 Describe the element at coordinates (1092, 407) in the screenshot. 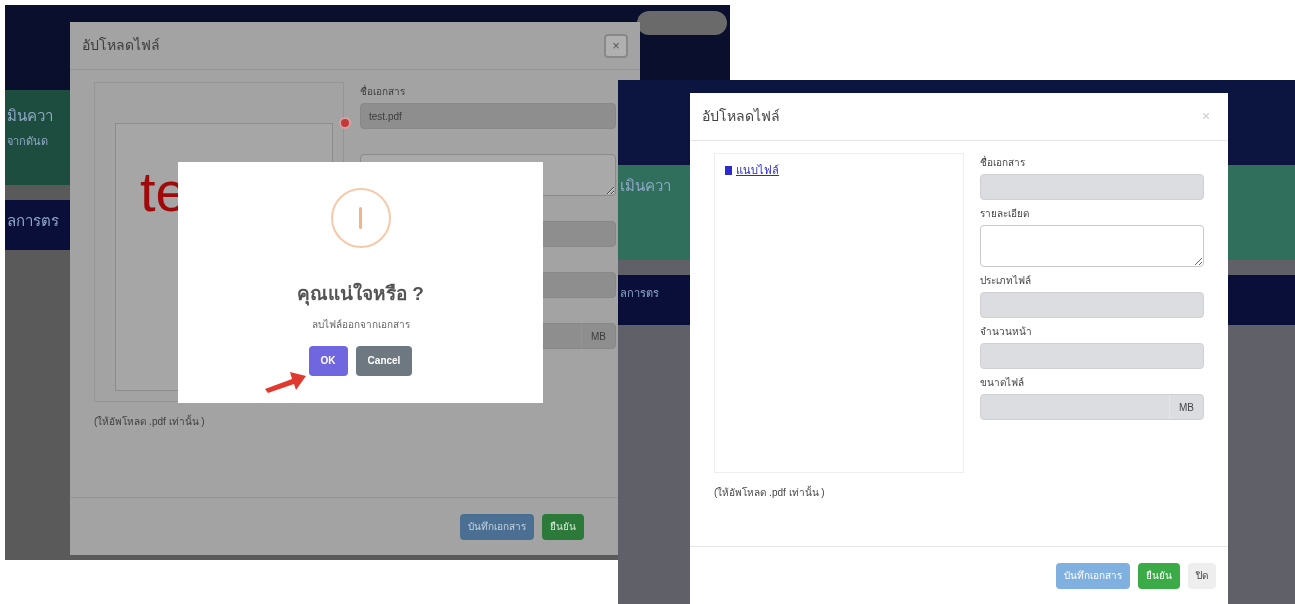

I see `input-field: MB` at that location.